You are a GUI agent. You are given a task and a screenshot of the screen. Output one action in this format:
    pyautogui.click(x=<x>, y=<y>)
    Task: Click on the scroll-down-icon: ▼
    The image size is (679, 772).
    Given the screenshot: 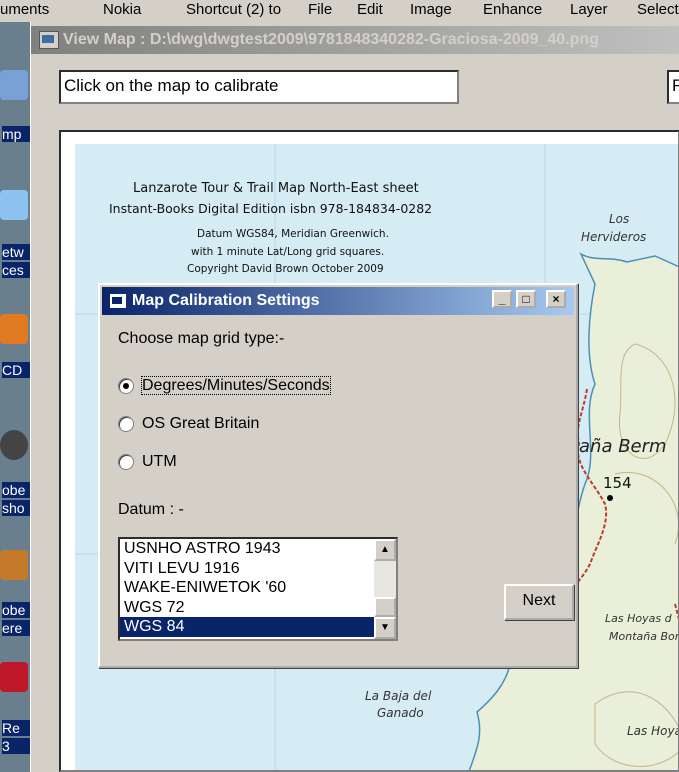 What is the action you would take?
    pyautogui.click(x=385, y=628)
    